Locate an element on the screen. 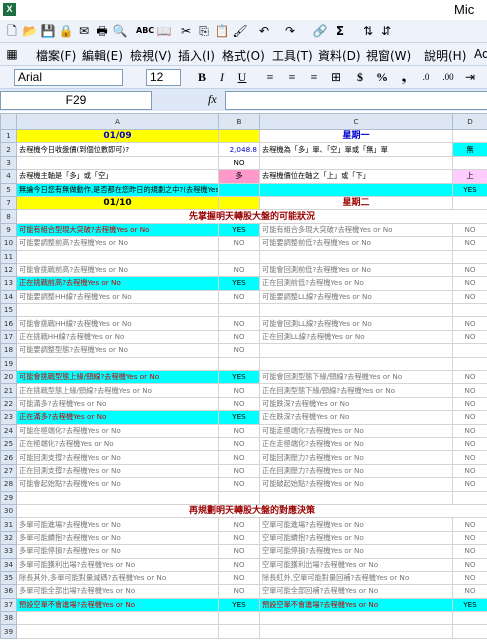  row-header-20: 20 is located at coordinates (8, 377).